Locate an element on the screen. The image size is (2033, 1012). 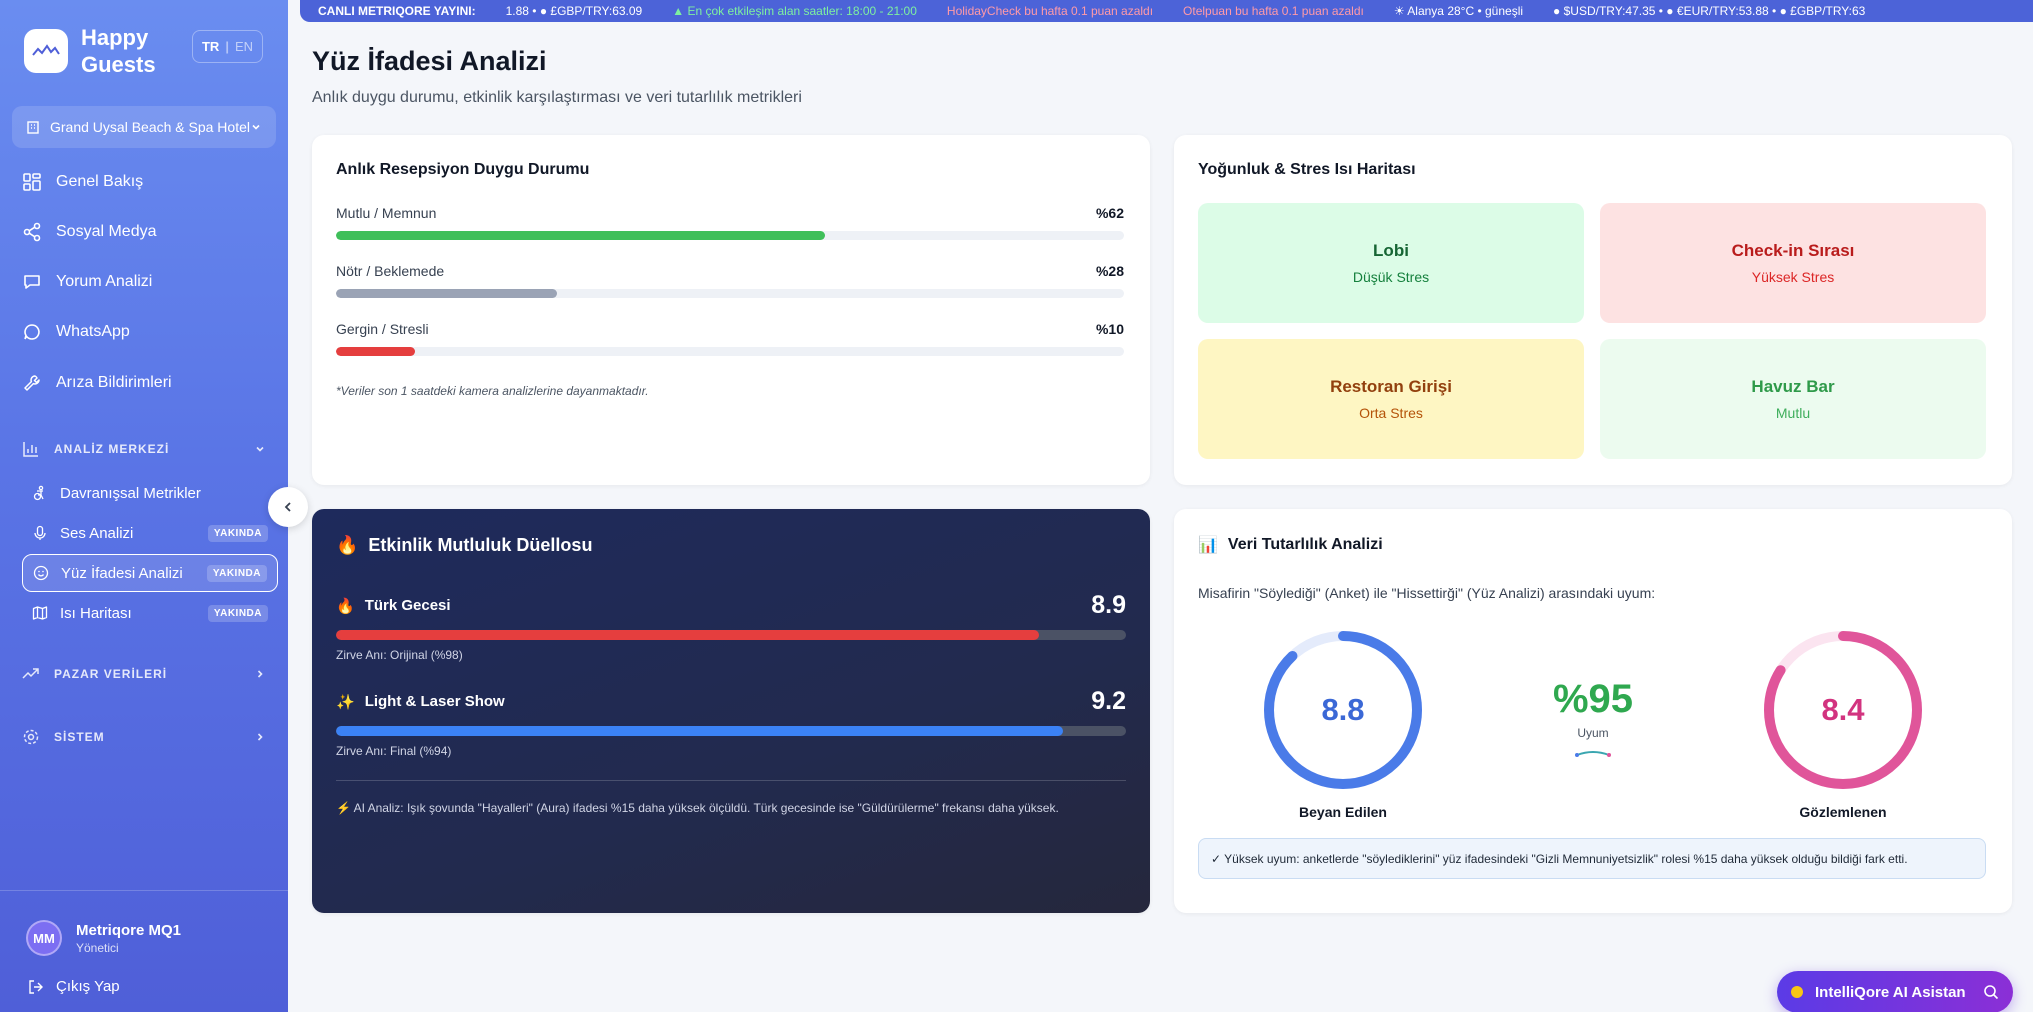
ai-assistant-button: IntelliQore AI Asistan is located at coordinates (1895, 991).